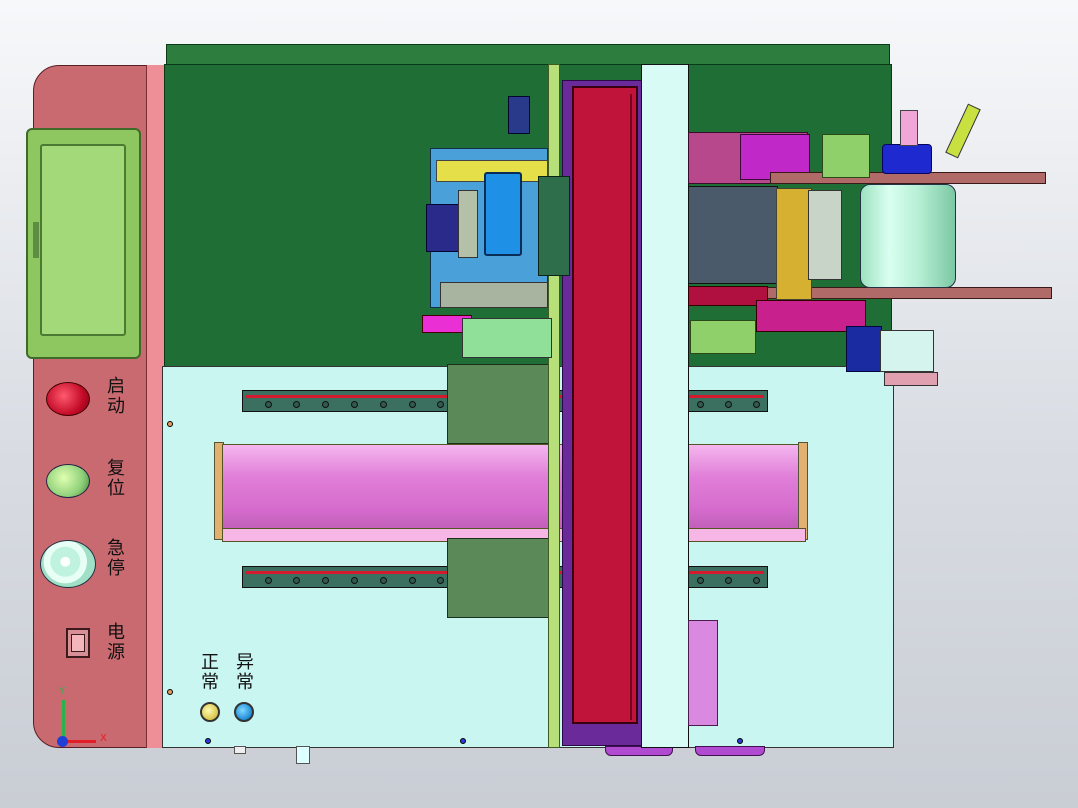 The width and height of the screenshot is (1078, 808). Describe the element at coordinates (114, 558) in the screenshot. I see `estop-label: 急停` at that location.